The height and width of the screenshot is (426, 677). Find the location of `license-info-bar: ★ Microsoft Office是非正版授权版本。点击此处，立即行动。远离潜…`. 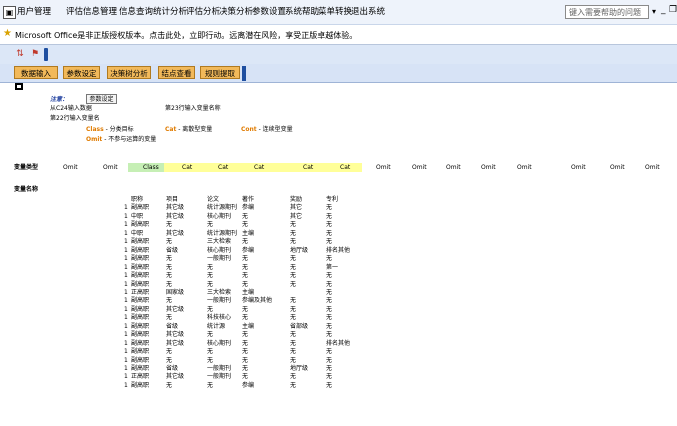

license-info-bar: ★ Microsoft Office是非正版授权版本。点击此处，立即行动。远离潜… is located at coordinates (338, 35).